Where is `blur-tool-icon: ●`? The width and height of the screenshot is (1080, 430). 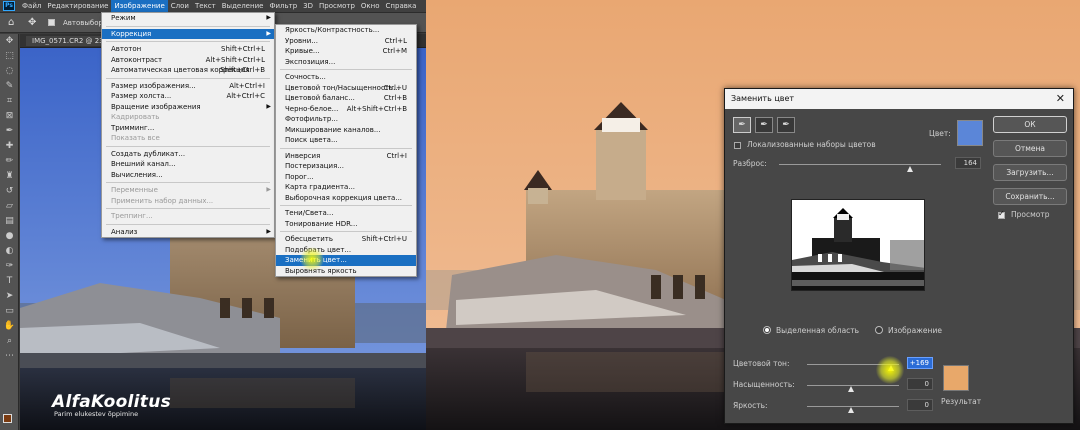 blur-tool-icon: ● is located at coordinates (9, 236).